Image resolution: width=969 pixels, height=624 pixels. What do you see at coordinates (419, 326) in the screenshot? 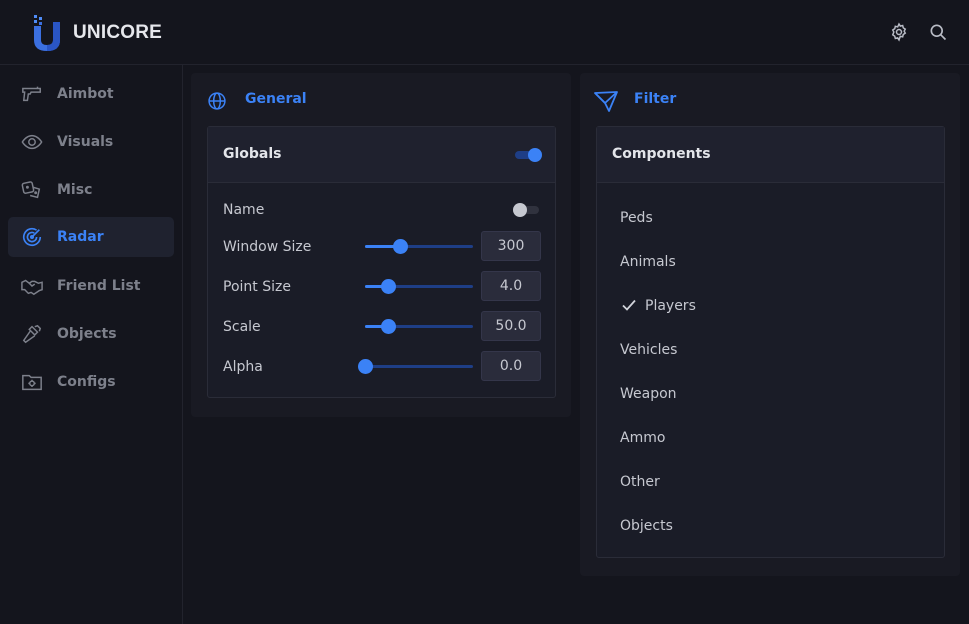
I see `scale-slider` at bounding box center [419, 326].